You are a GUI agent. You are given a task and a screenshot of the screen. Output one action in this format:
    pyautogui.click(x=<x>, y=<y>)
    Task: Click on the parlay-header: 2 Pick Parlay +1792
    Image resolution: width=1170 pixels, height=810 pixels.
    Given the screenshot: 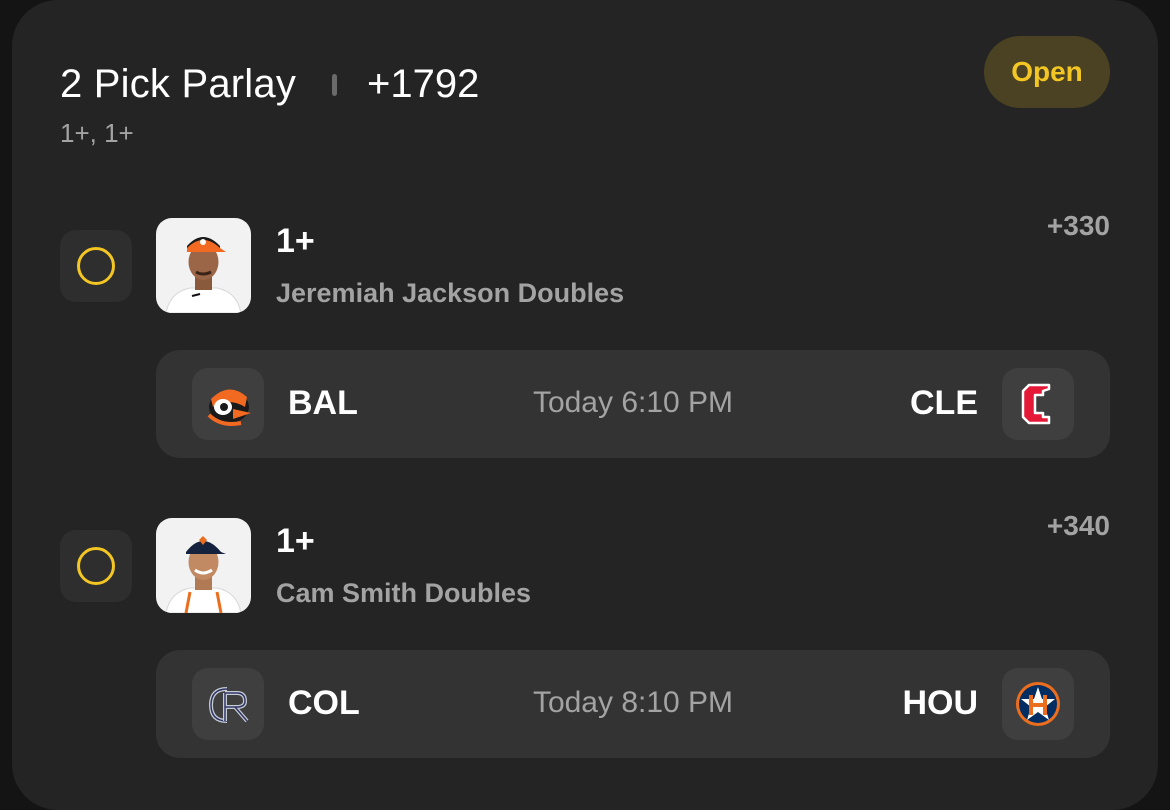 What is the action you would take?
    pyautogui.click(x=269, y=84)
    